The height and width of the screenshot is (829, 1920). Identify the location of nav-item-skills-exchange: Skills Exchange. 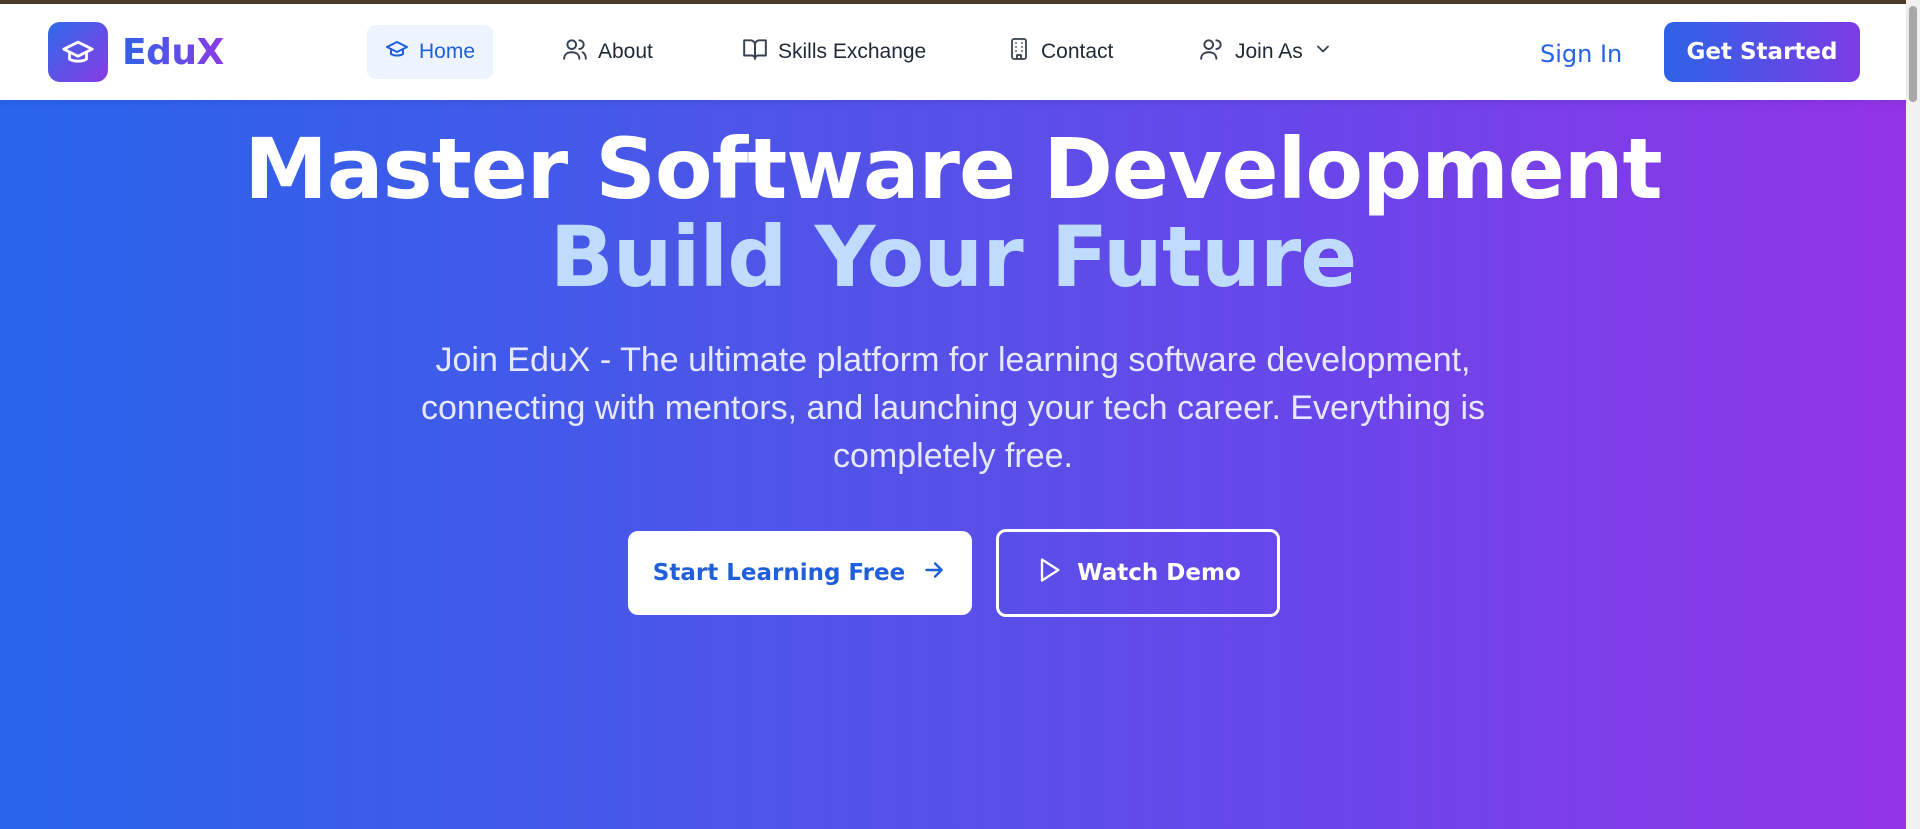
(834, 52).